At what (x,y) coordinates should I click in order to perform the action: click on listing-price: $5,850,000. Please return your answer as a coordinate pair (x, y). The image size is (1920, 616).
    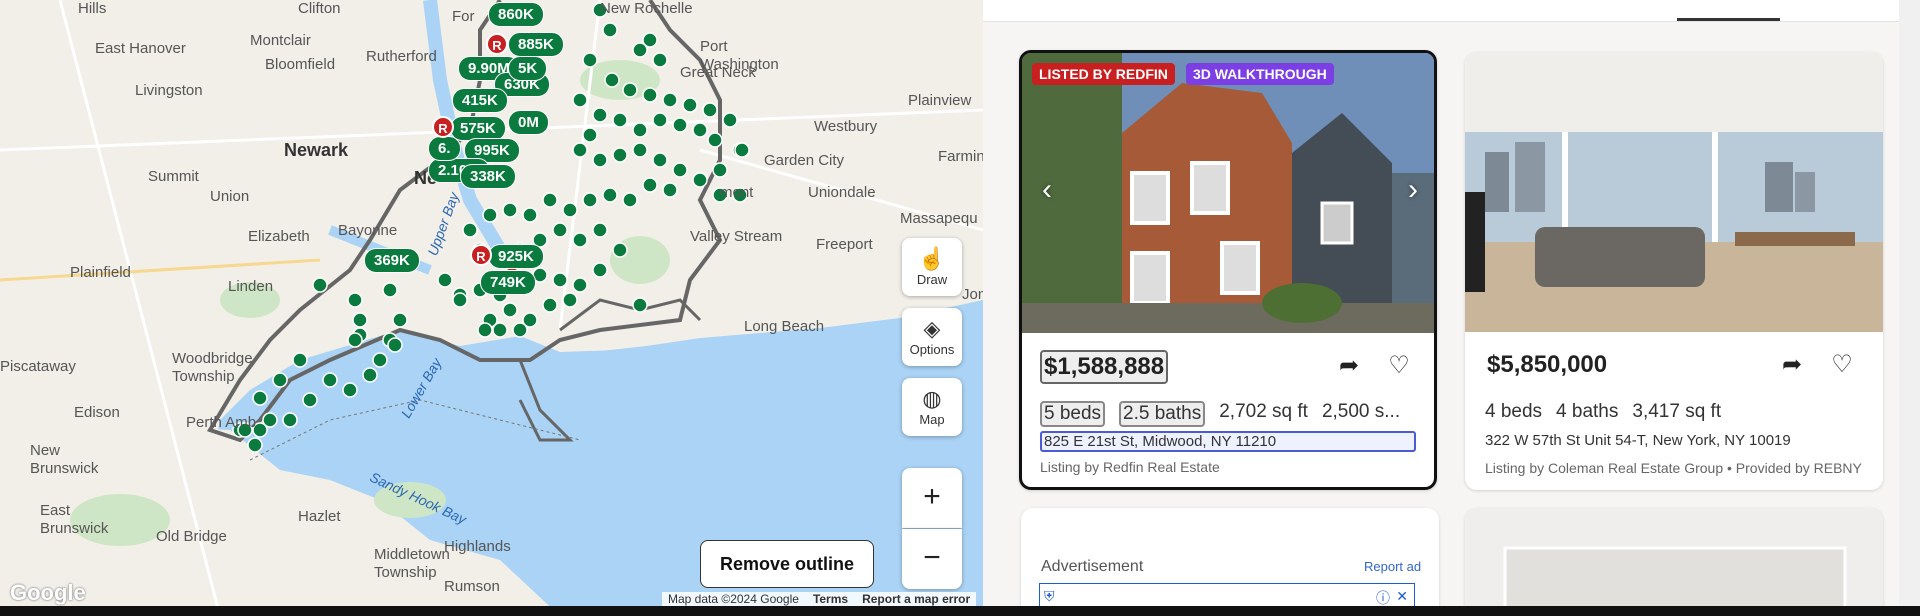
    Looking at the image, I should click on (1547, 364).